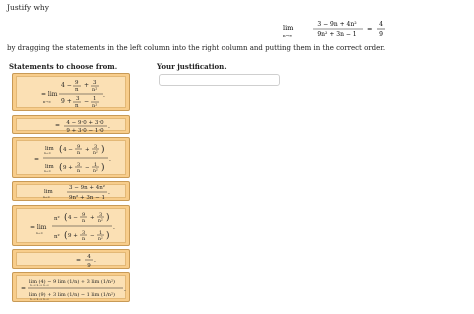 This screenshot has height=314, width=474. Describe the element at coordinates (94, 106) in the screenshot. I see `s1-d1: n²` at that location.